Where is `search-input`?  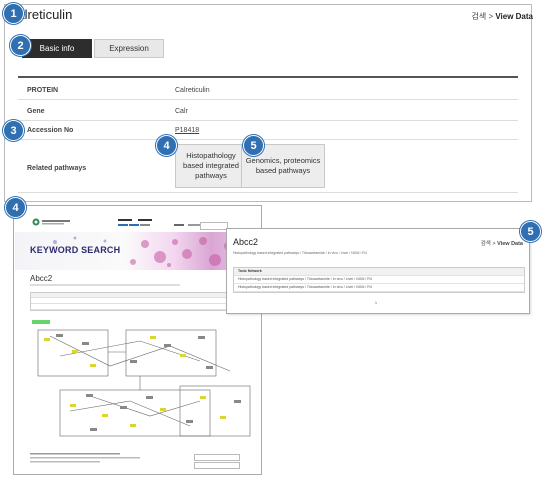 search-input is located at coordinates (214, 226).